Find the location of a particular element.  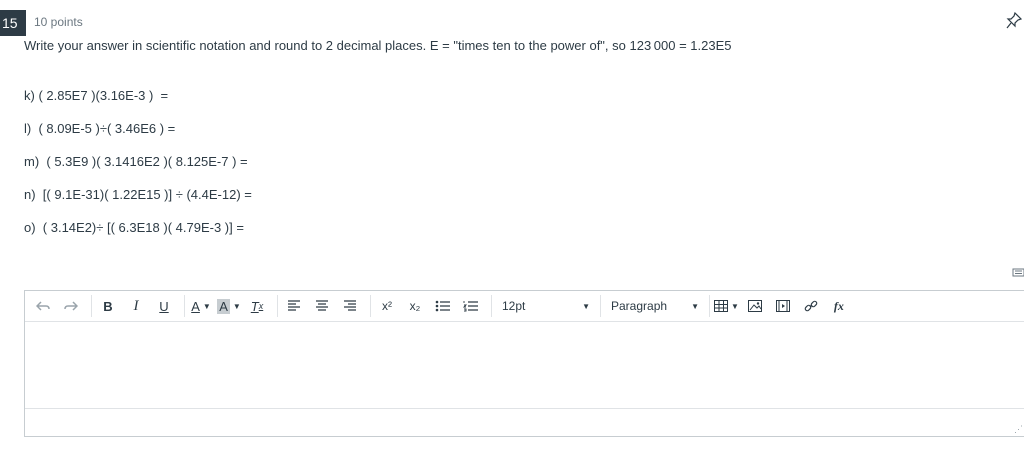

pin-icon is located at coordinates (1014, 21).